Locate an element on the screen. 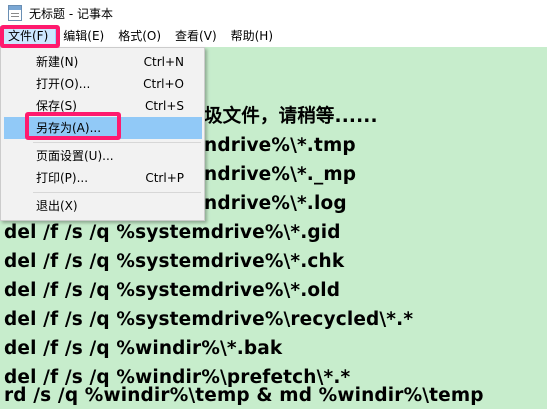  editor-line: del /f /s /q %systemdrive%\recycled\*.* is located at coordinates (209, 319).